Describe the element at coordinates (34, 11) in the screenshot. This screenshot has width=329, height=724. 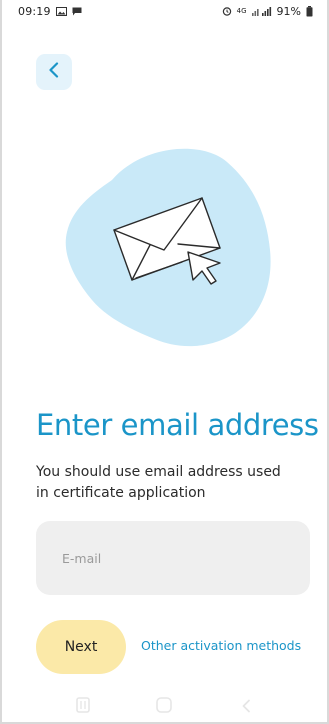
I see `status-time: 09:19` at that location.